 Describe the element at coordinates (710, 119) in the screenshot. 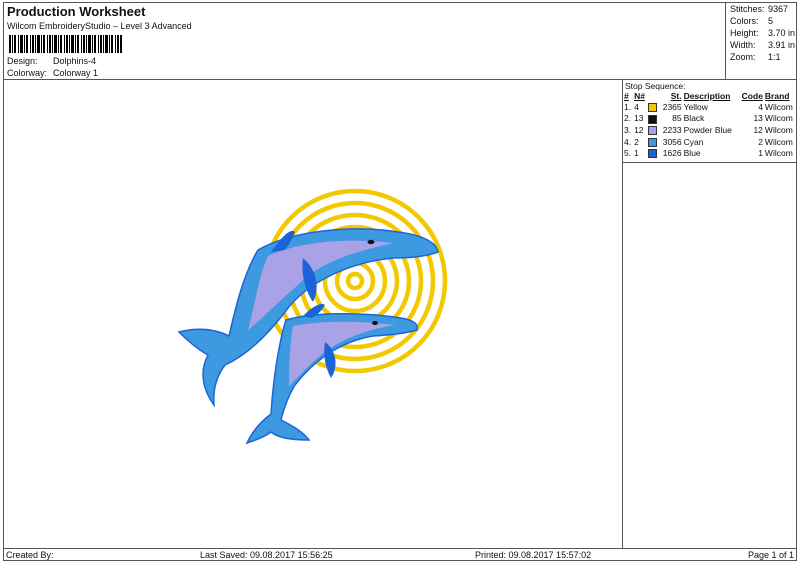

I see `table-row: 2. 13 85 Black 13 Wilcom` at that location.